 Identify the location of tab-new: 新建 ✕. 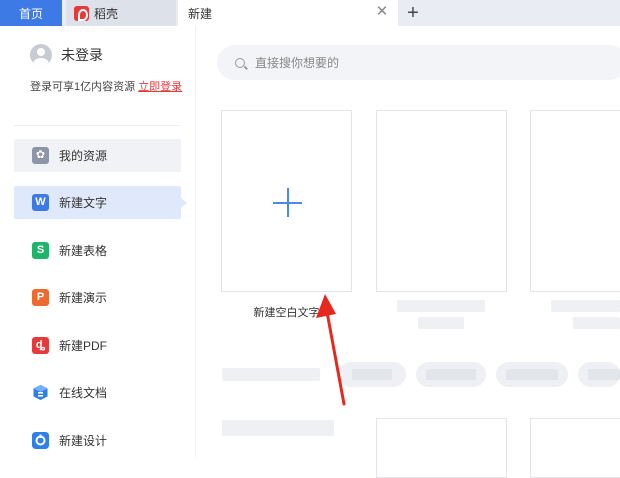
(288, 13).